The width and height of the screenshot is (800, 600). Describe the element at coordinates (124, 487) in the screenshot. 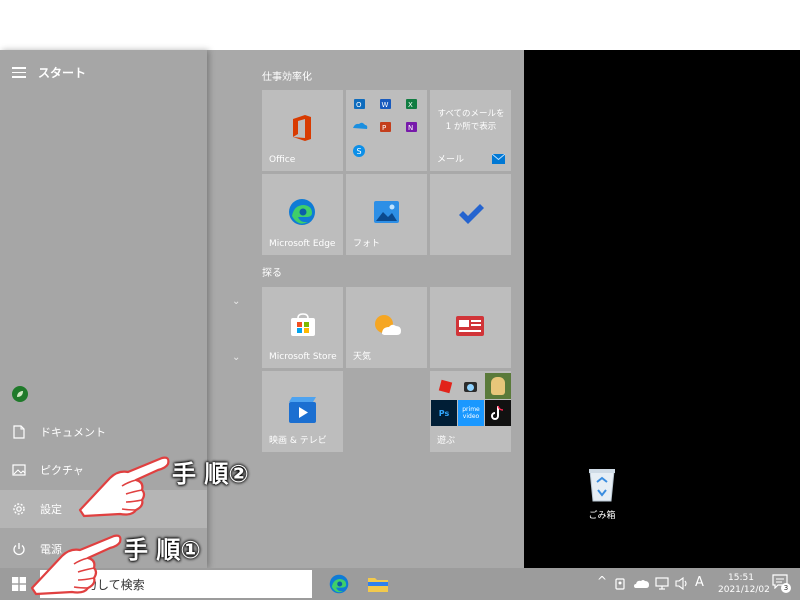

I see `pointing-hand-icon-step2` at that location.